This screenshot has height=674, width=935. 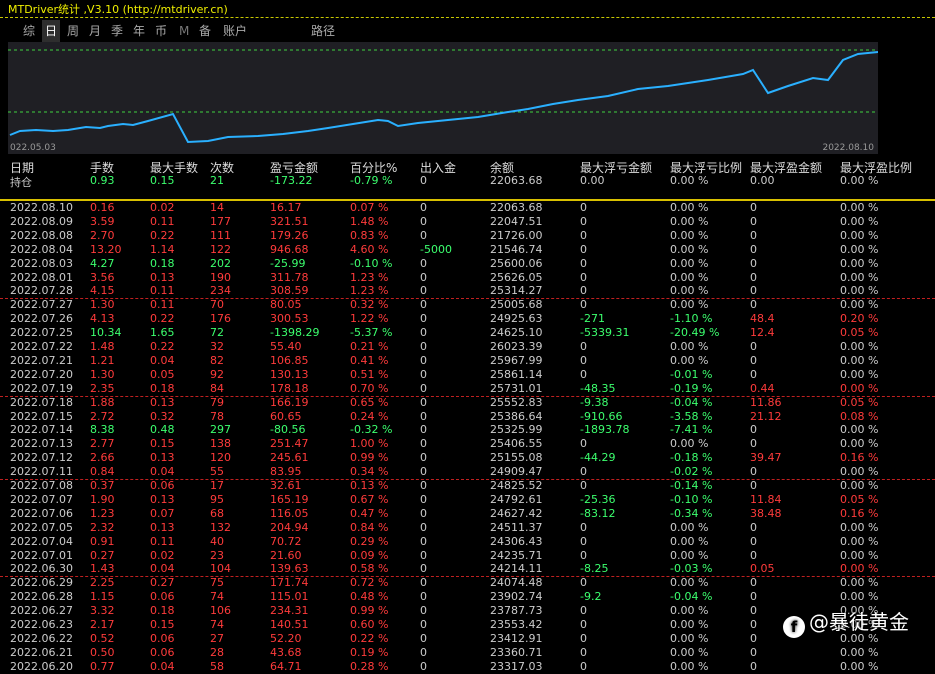 What do you see at coordinates (516, 485) in the screenshot?
I see `cell-balance: 24825.52` at bounding box center [516, 485].